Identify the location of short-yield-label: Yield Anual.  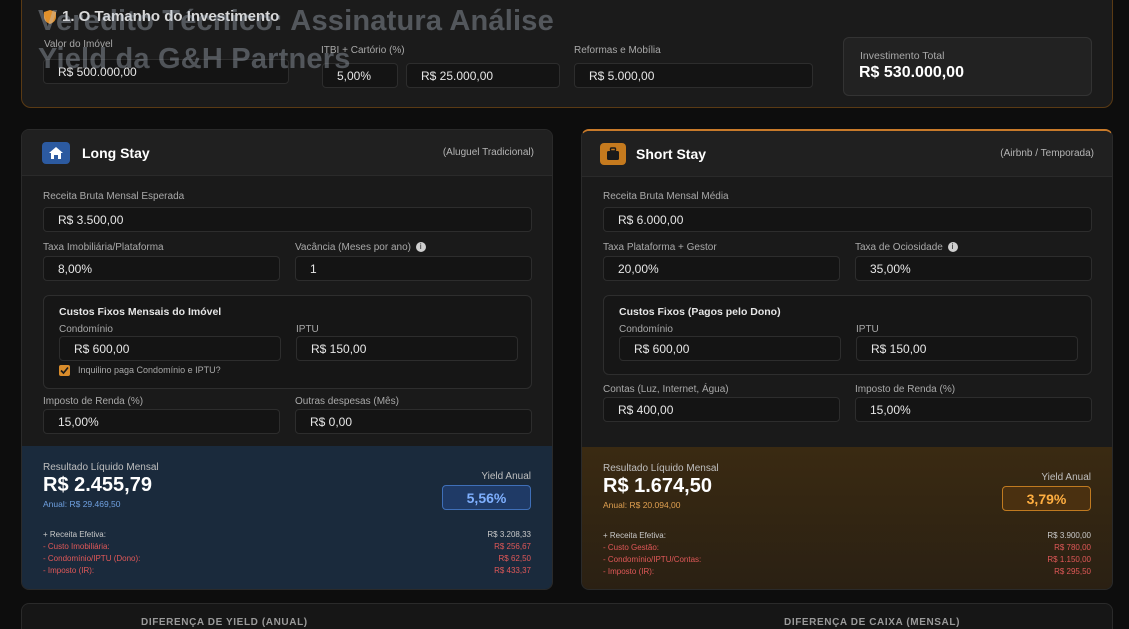
(1066, 477).